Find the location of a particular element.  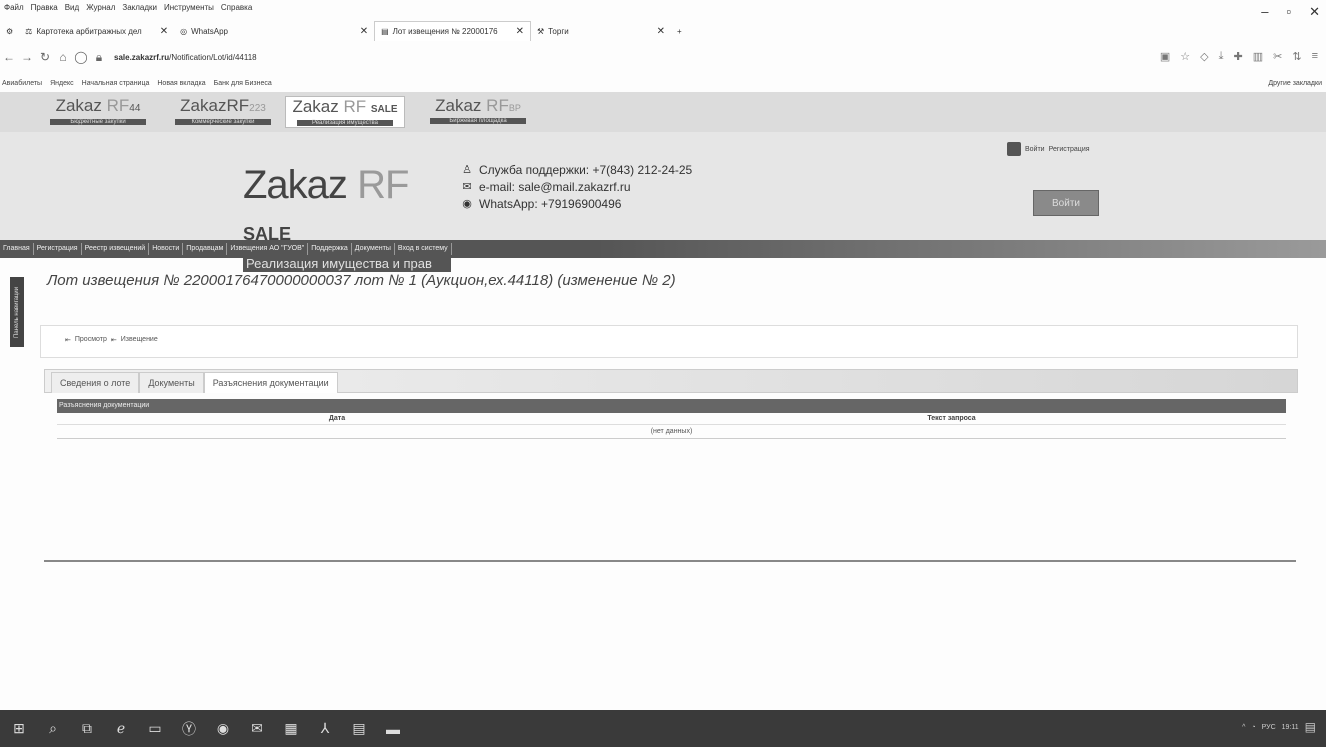

site-logo-44: Zakaz RF44 Бюджетные закупки is located at coordinates (98, 112).